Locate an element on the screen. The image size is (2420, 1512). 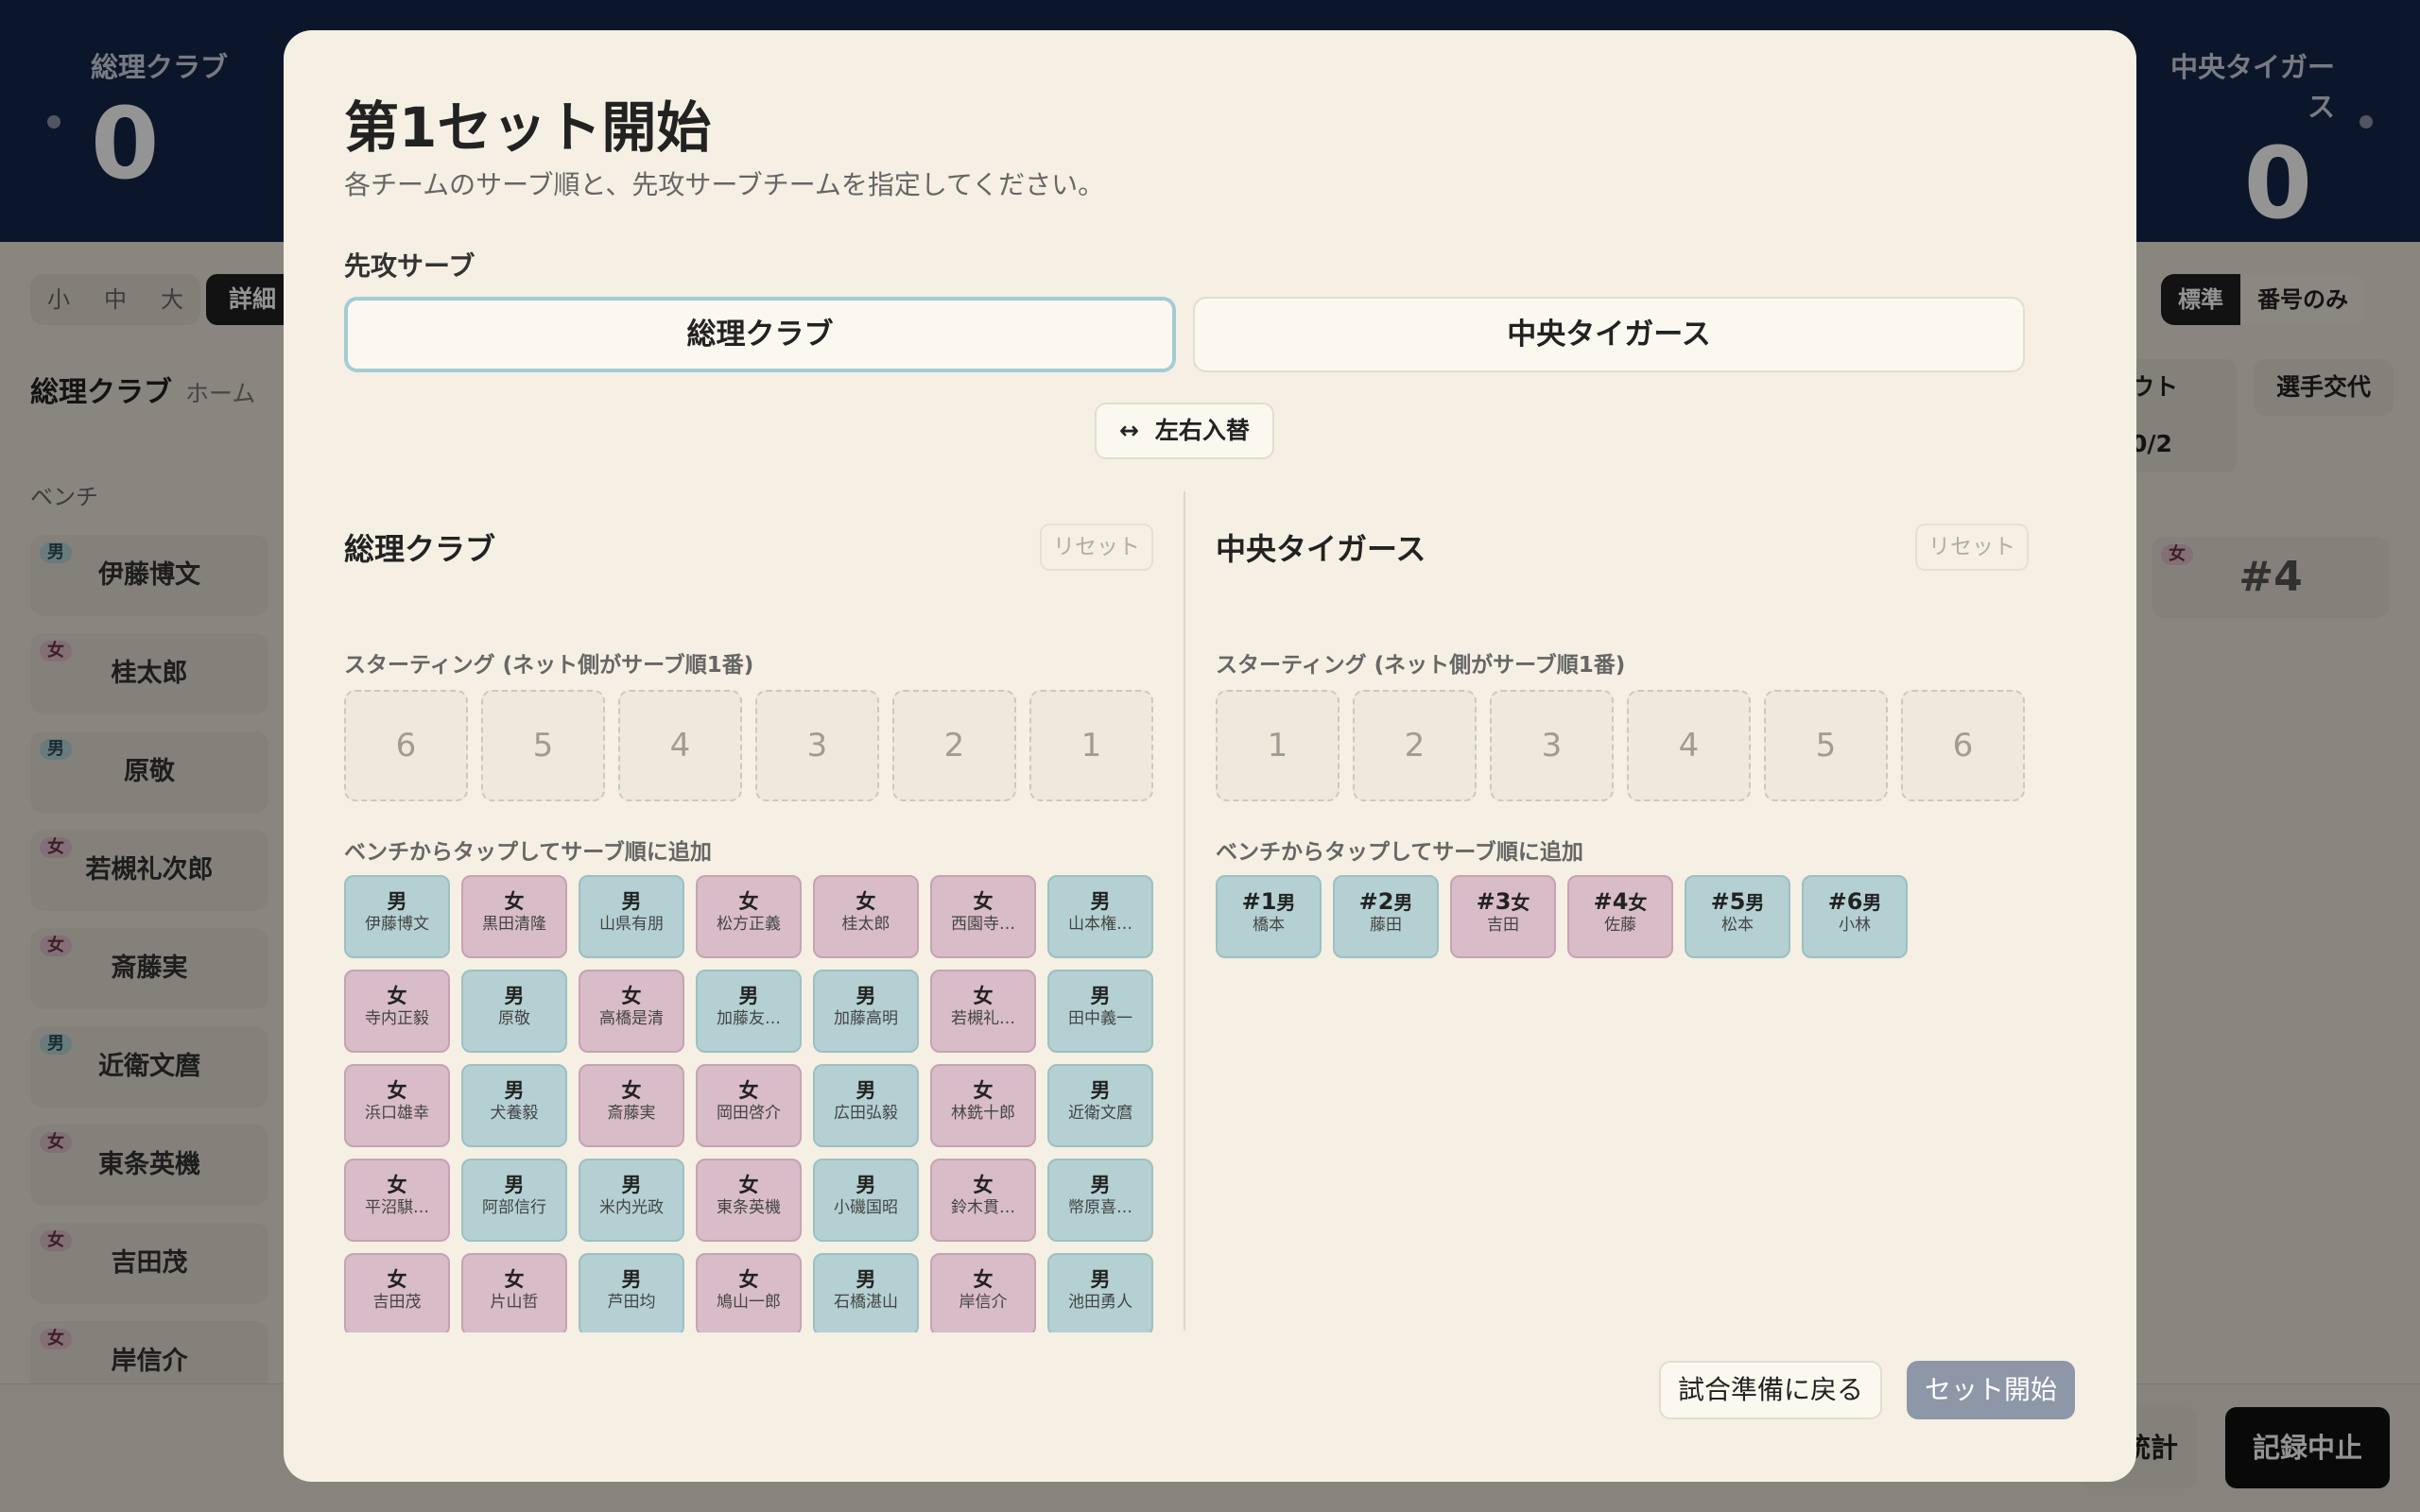
away-reset-button: リセット is located at coordinates (1972, 547).